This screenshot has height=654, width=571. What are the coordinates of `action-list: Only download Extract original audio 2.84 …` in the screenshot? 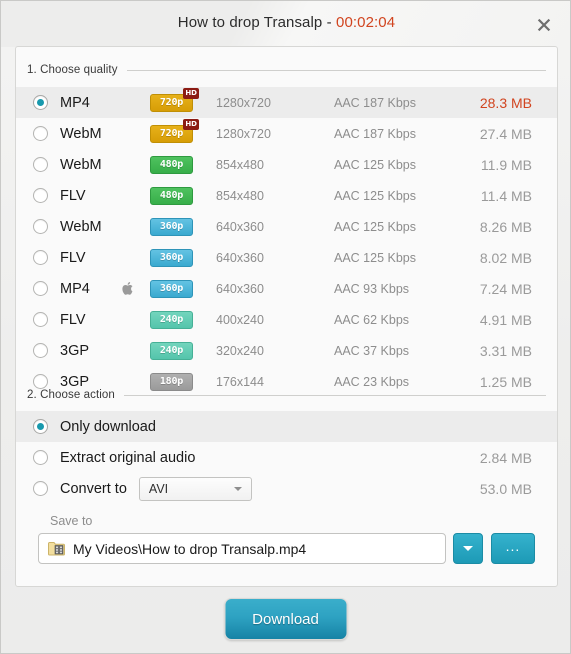 It's located at (286, 457).